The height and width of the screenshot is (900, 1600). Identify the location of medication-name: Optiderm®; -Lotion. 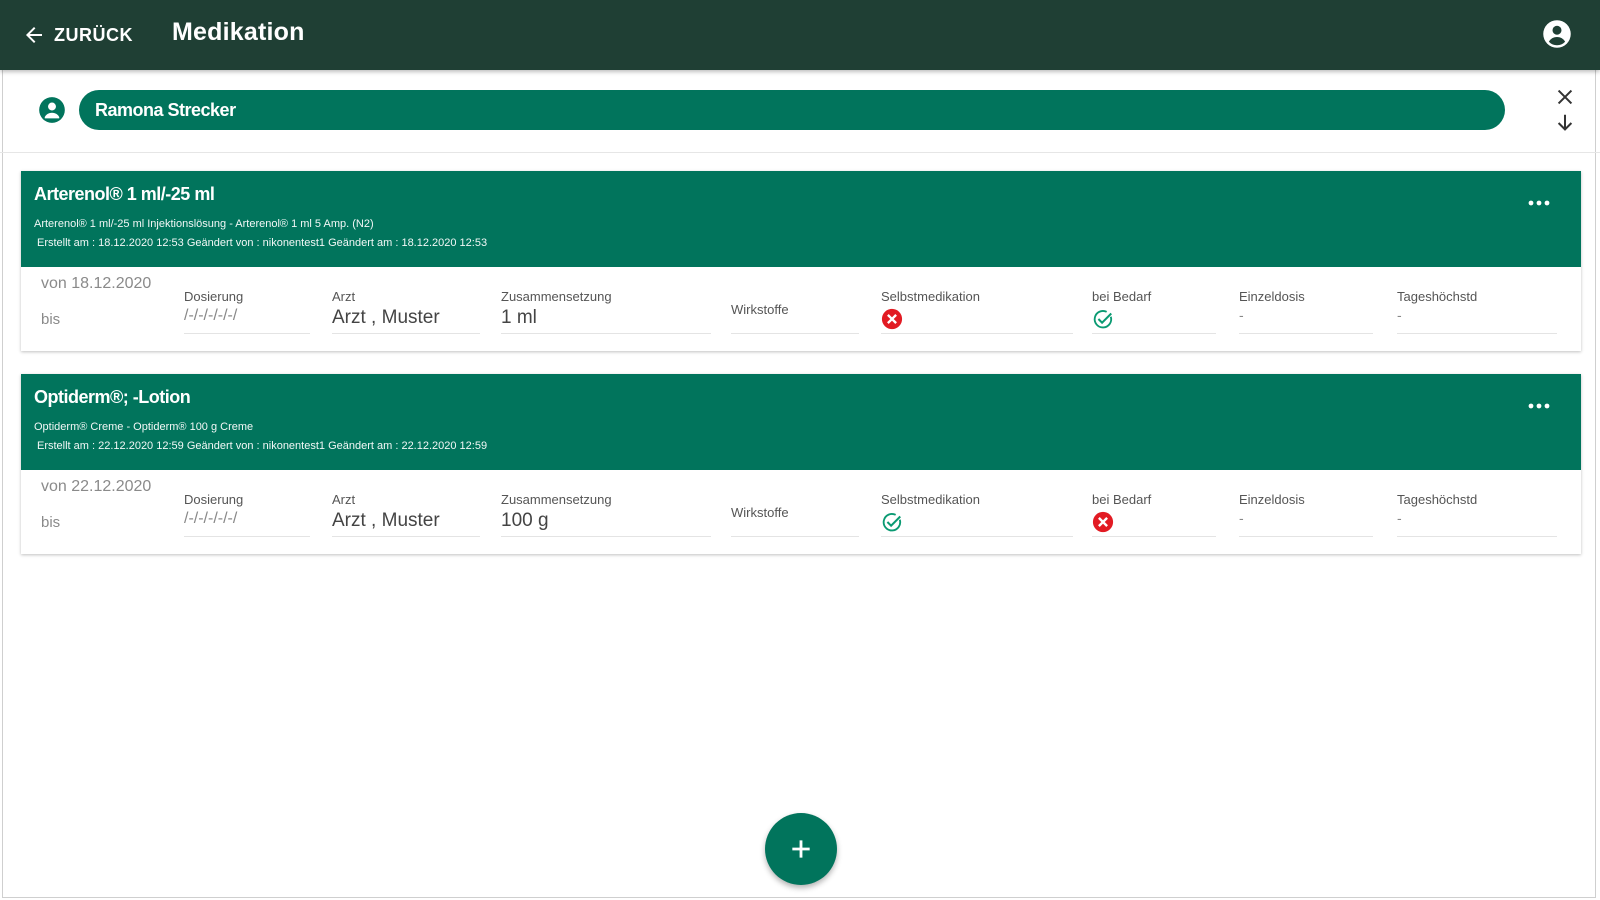
(112, 397).